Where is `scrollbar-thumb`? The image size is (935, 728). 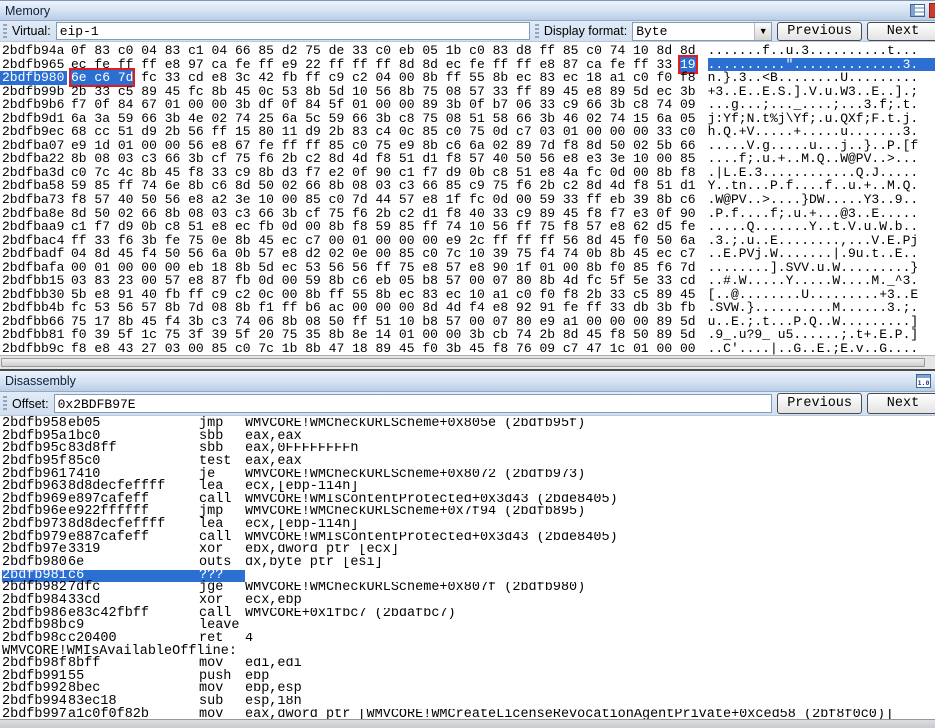
scrollbar-thumb is located at coordinates (463, 362).